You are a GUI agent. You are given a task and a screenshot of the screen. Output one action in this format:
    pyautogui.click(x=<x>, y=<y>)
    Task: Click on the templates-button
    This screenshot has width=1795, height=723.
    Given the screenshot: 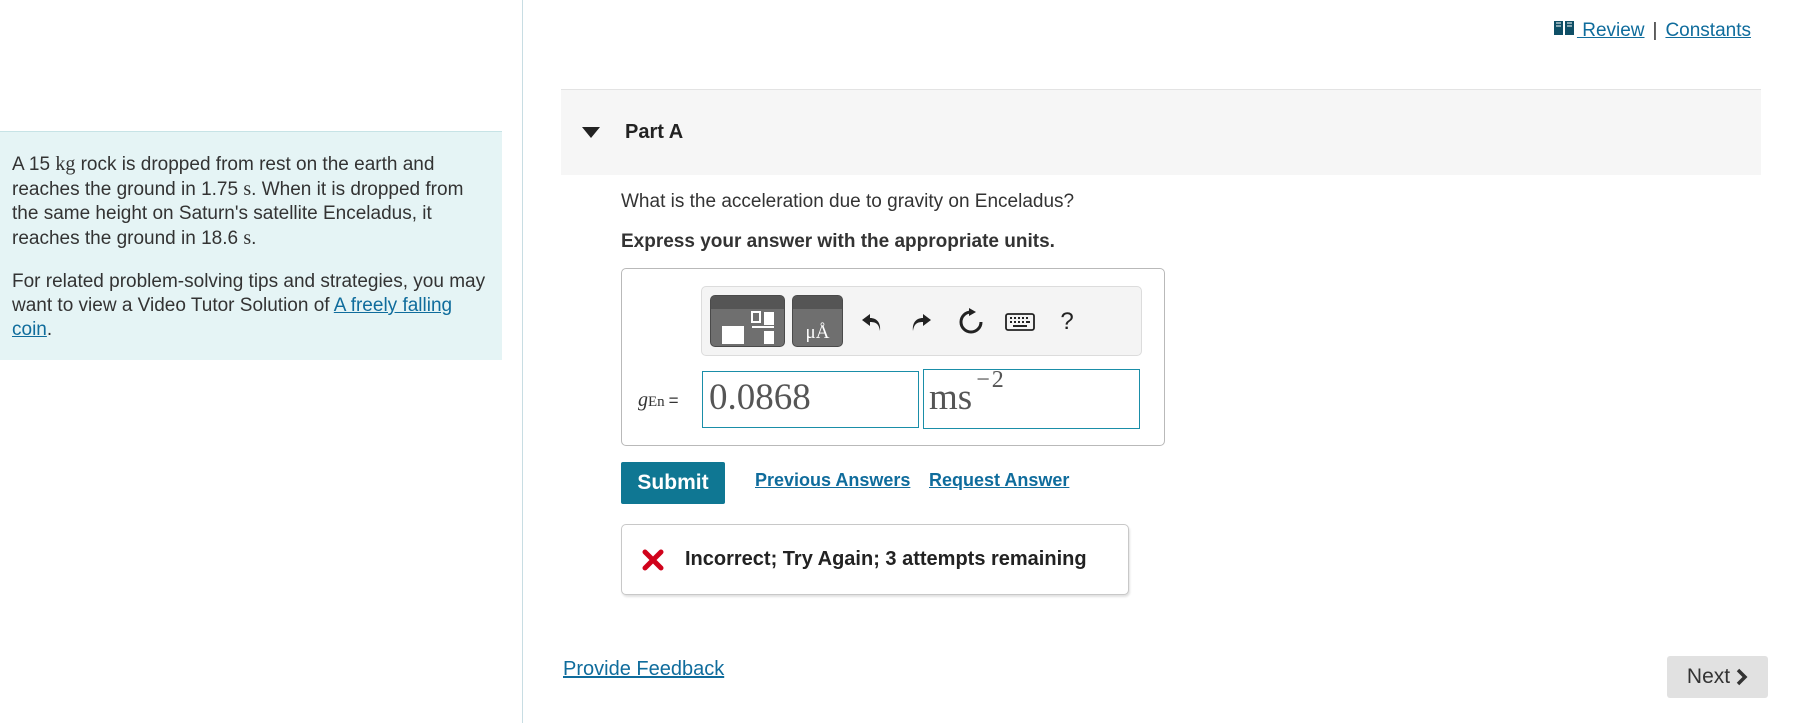 What is the action you would take?
    pyautogui.click(x=747, y=321)
    